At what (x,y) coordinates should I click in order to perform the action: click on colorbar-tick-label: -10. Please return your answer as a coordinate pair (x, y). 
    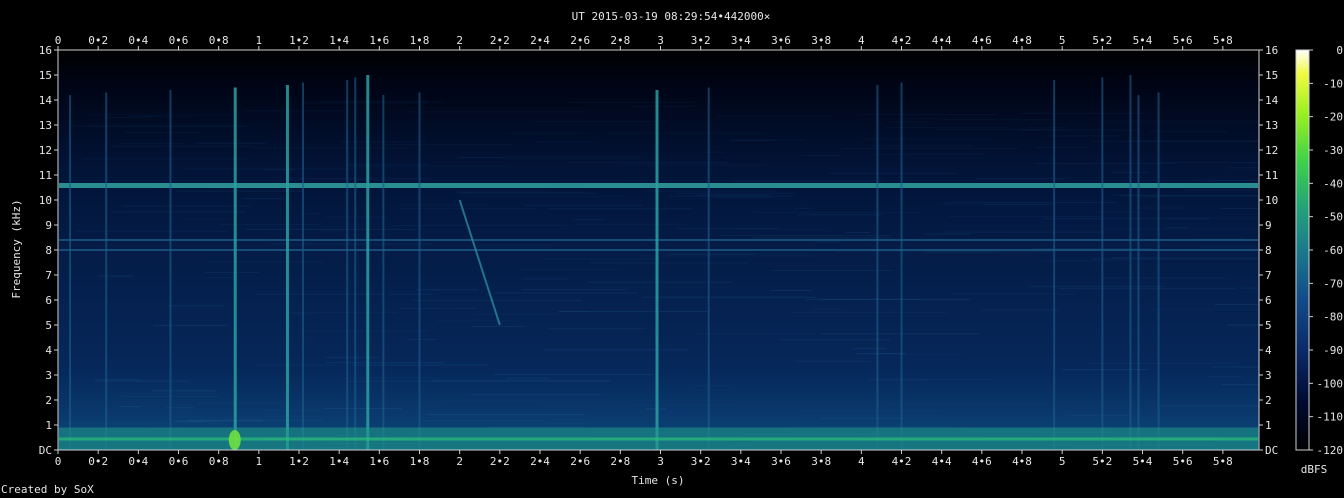
    Looking at the image, I should click on (1333, 83).